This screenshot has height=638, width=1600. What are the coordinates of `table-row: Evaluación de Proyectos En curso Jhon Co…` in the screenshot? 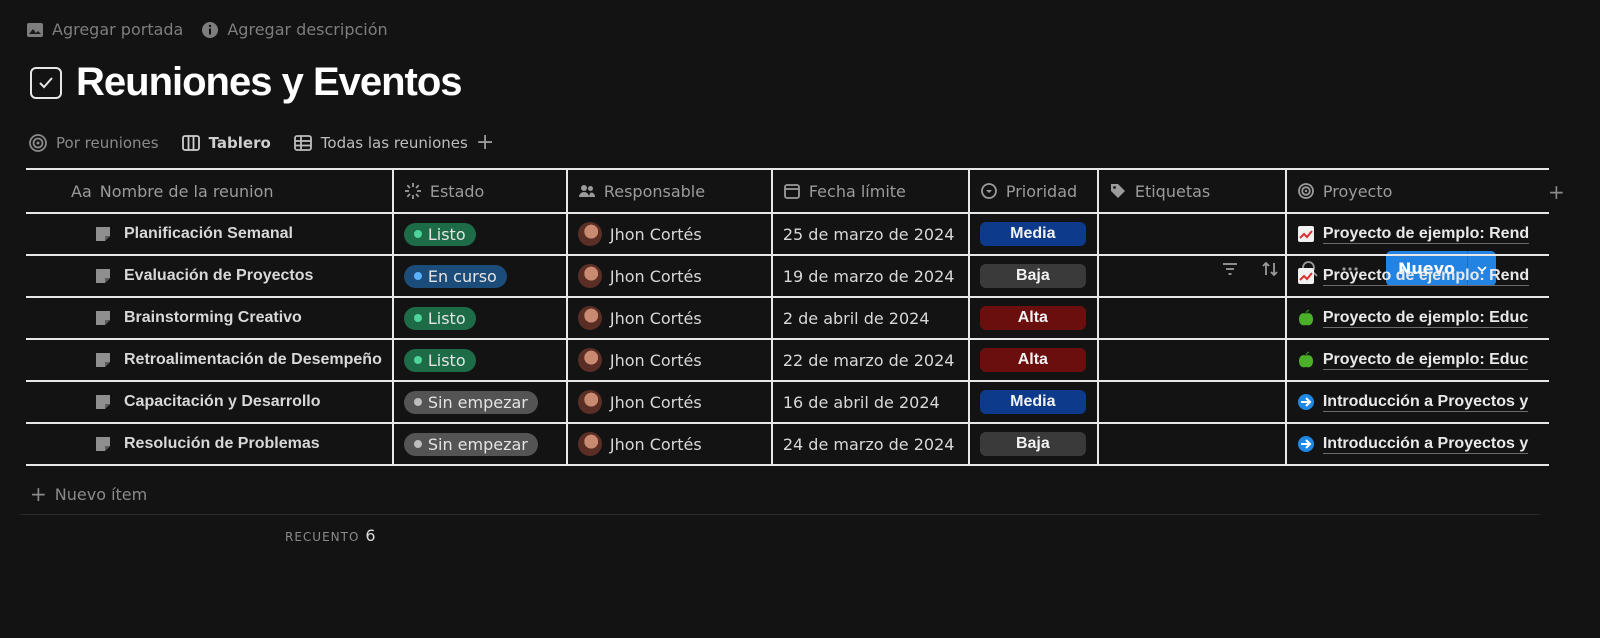 It's located at (787, 276).